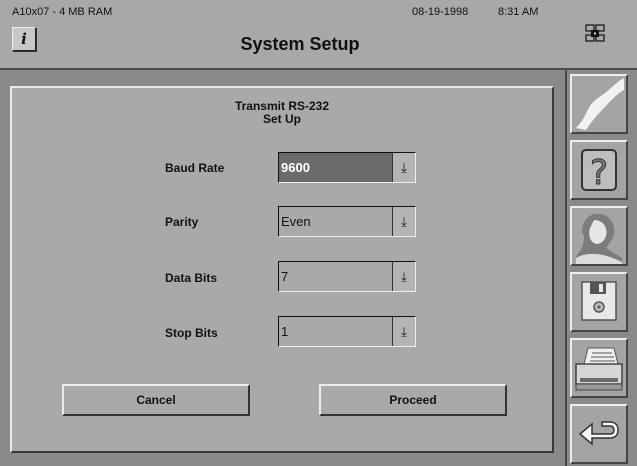 Image resolution: width=637 pixels, height=466 pixels. What do you see at coordinates (336, 331) in the screenshot?
I see `stop-bits-value: 1` at bounding box center [336, 331].